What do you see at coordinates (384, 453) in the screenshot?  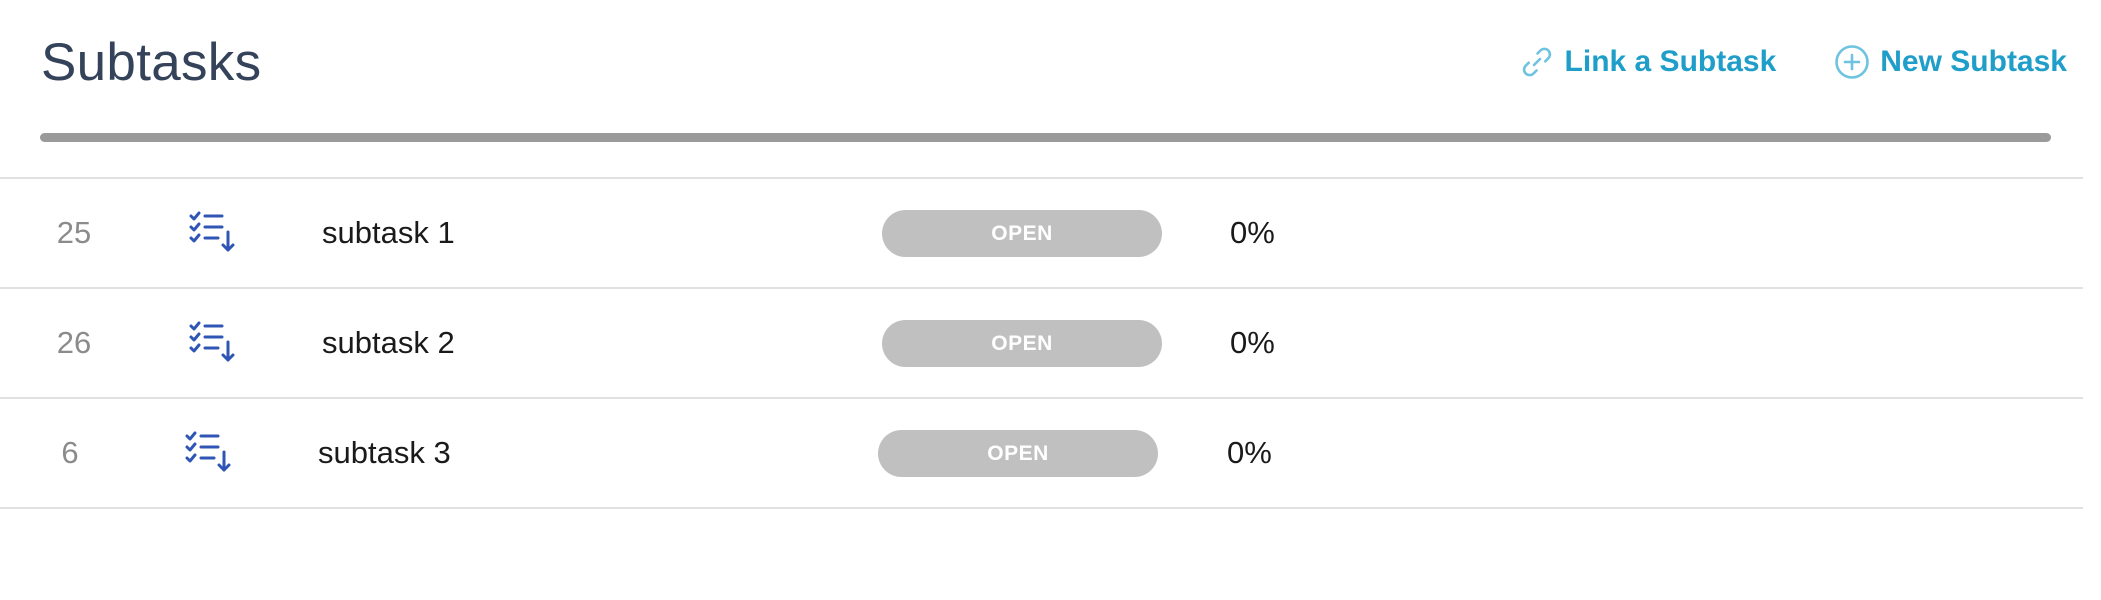 I see `subtask-name: subtask 3` at bounding box center [384, 453].